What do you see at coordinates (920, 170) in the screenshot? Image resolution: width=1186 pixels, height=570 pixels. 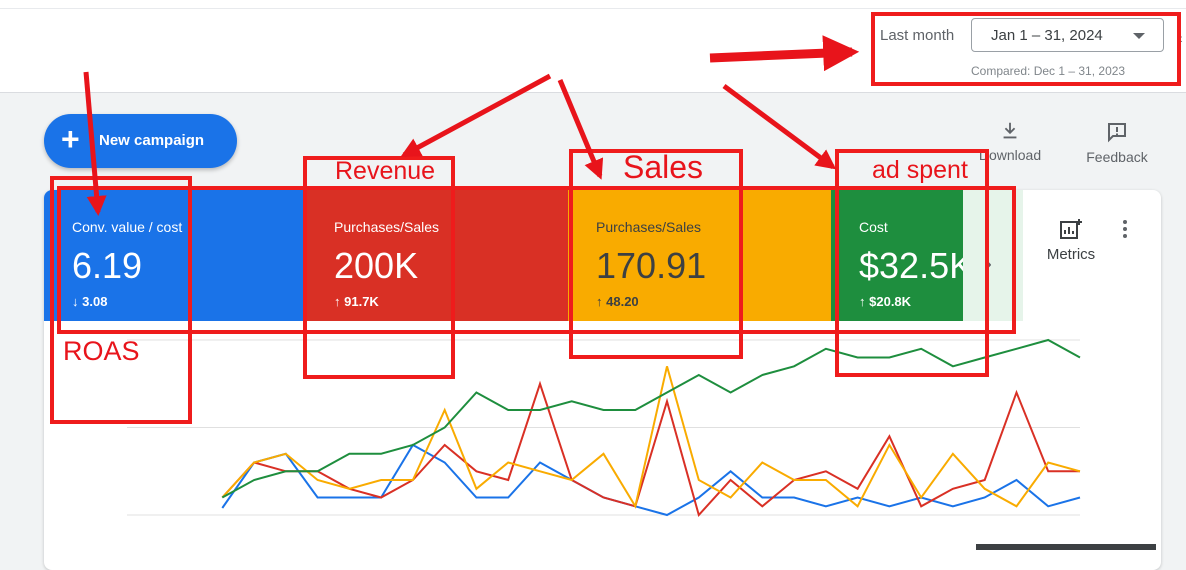 I see `annotation-ad-spent: ad spent` at bounding box center [920, 170].